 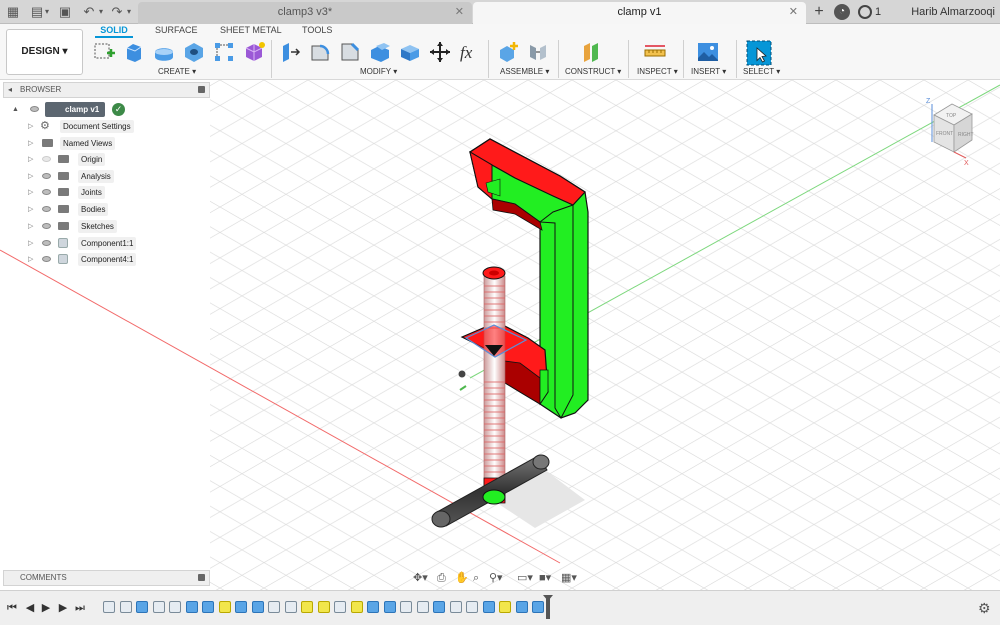 What do you see at coordinates (592, 52) in the screenshot?
I see `offset-plane-icon` at bounding box center [592, 52].